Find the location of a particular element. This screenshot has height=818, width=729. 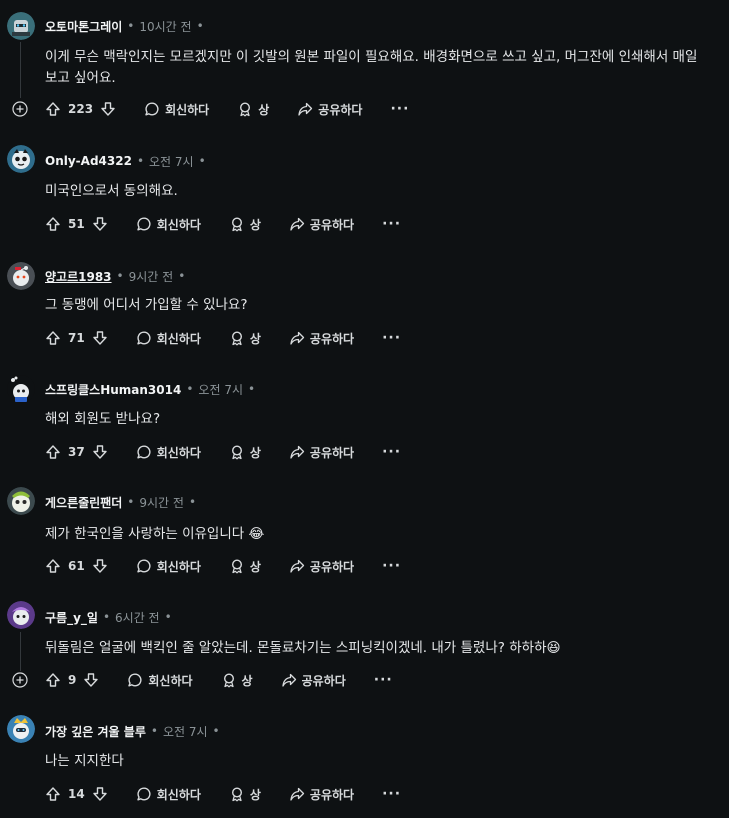

comment-time: 9시간 전 is located at coordinates (151, 276).